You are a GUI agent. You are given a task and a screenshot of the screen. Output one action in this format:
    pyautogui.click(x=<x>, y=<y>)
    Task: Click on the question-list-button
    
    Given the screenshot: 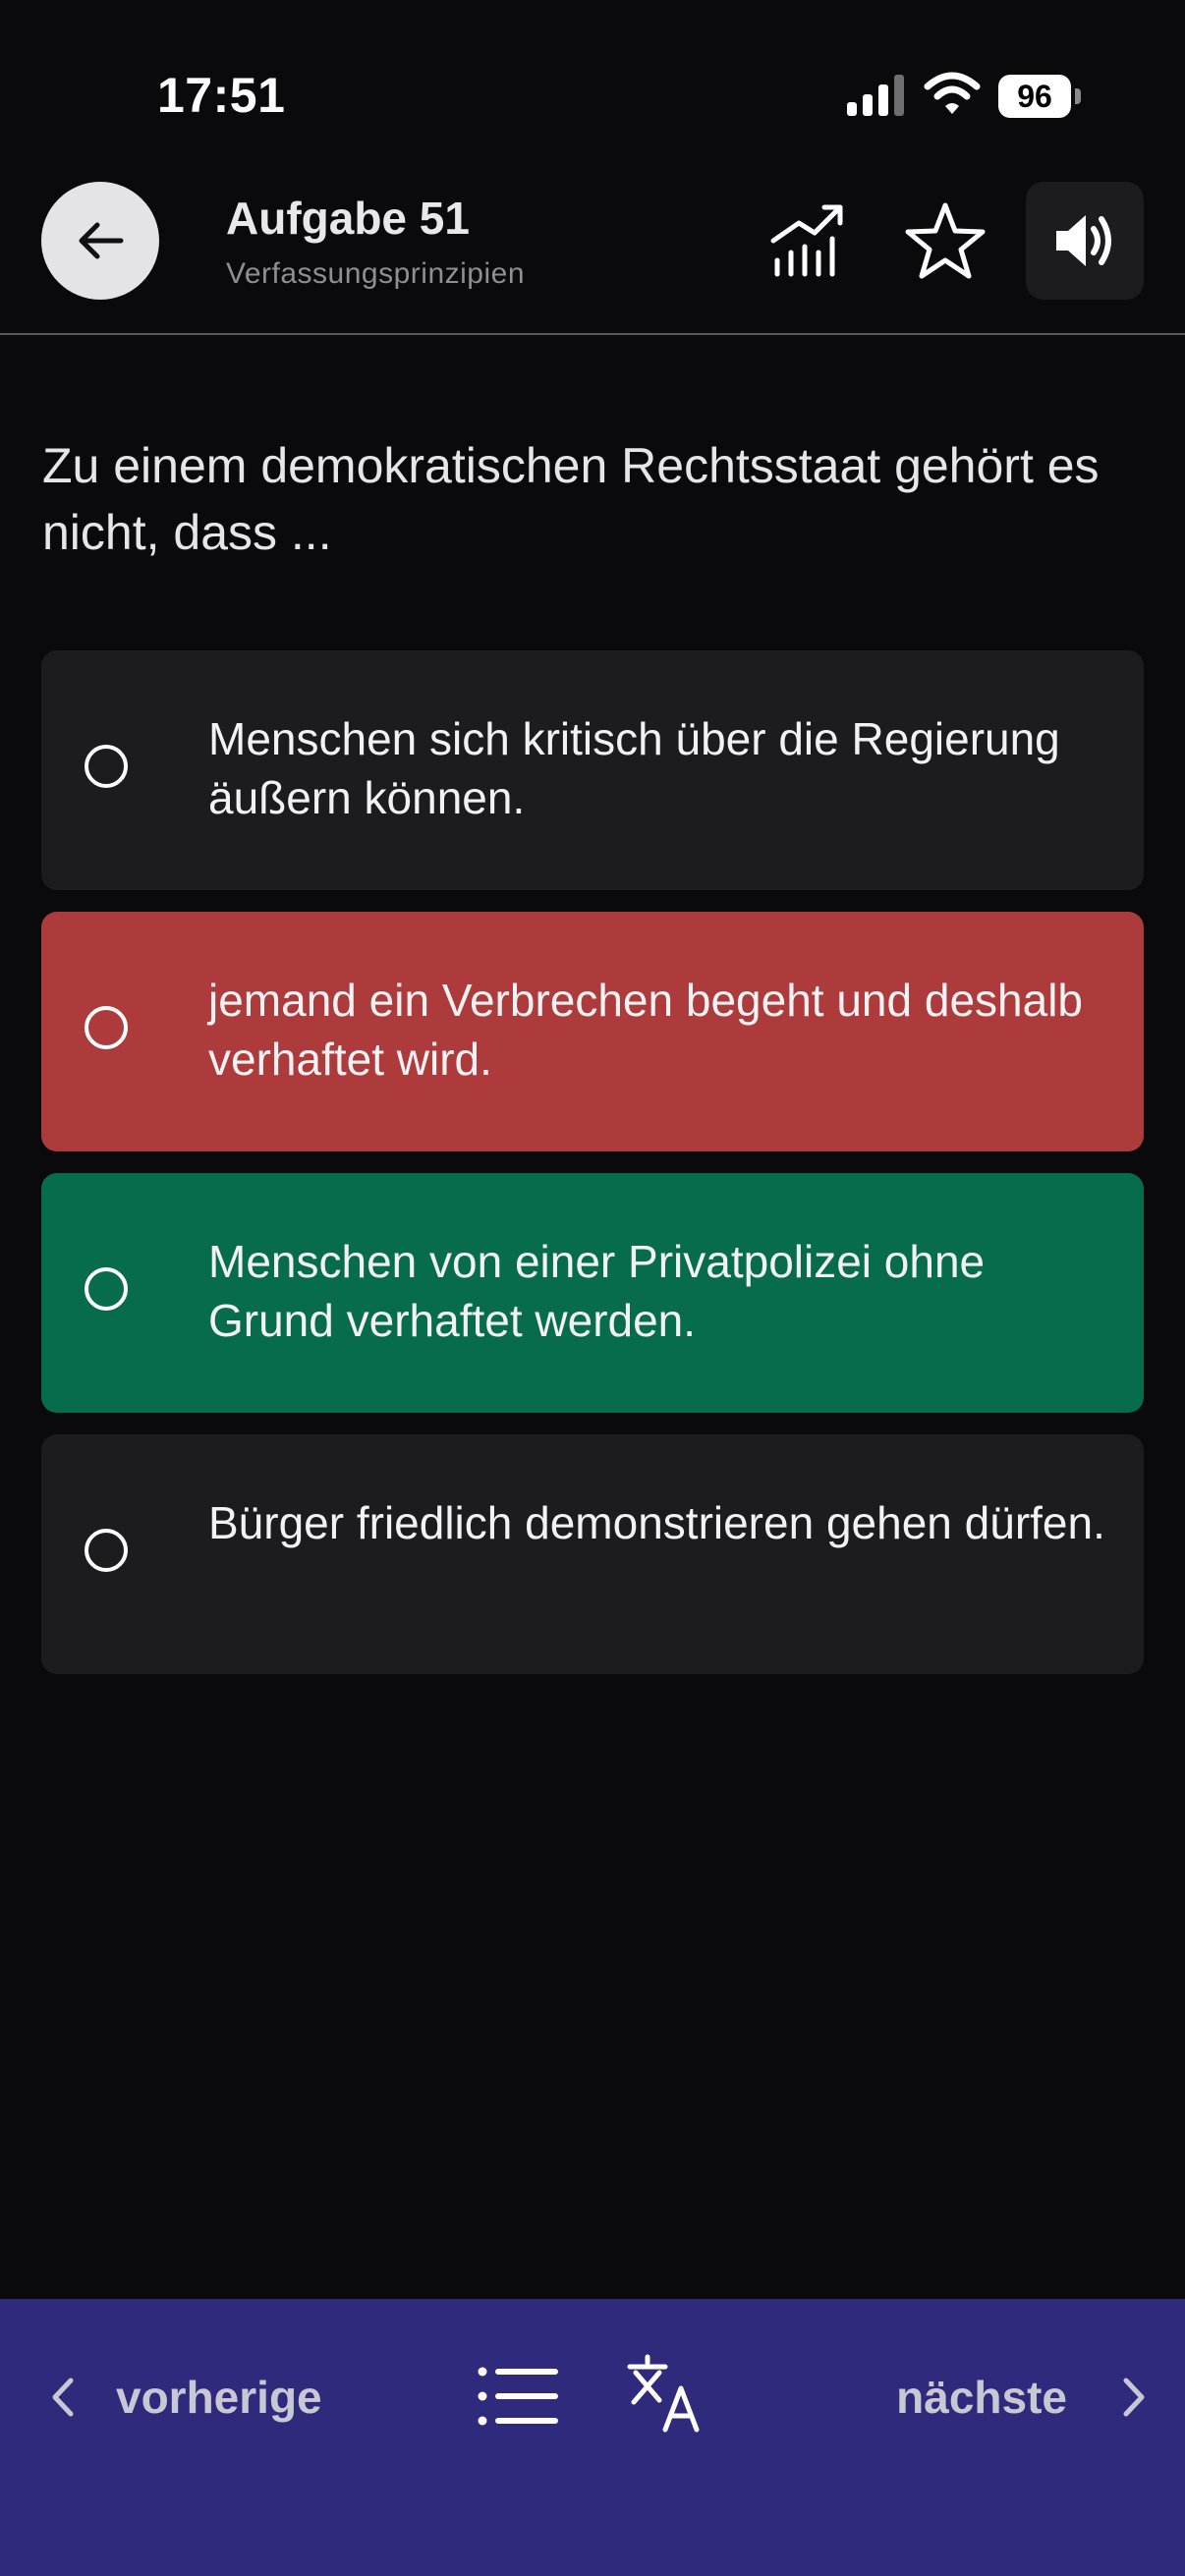 What is the action you would take?
    pyautogui.click(x=518, y=2396)
    